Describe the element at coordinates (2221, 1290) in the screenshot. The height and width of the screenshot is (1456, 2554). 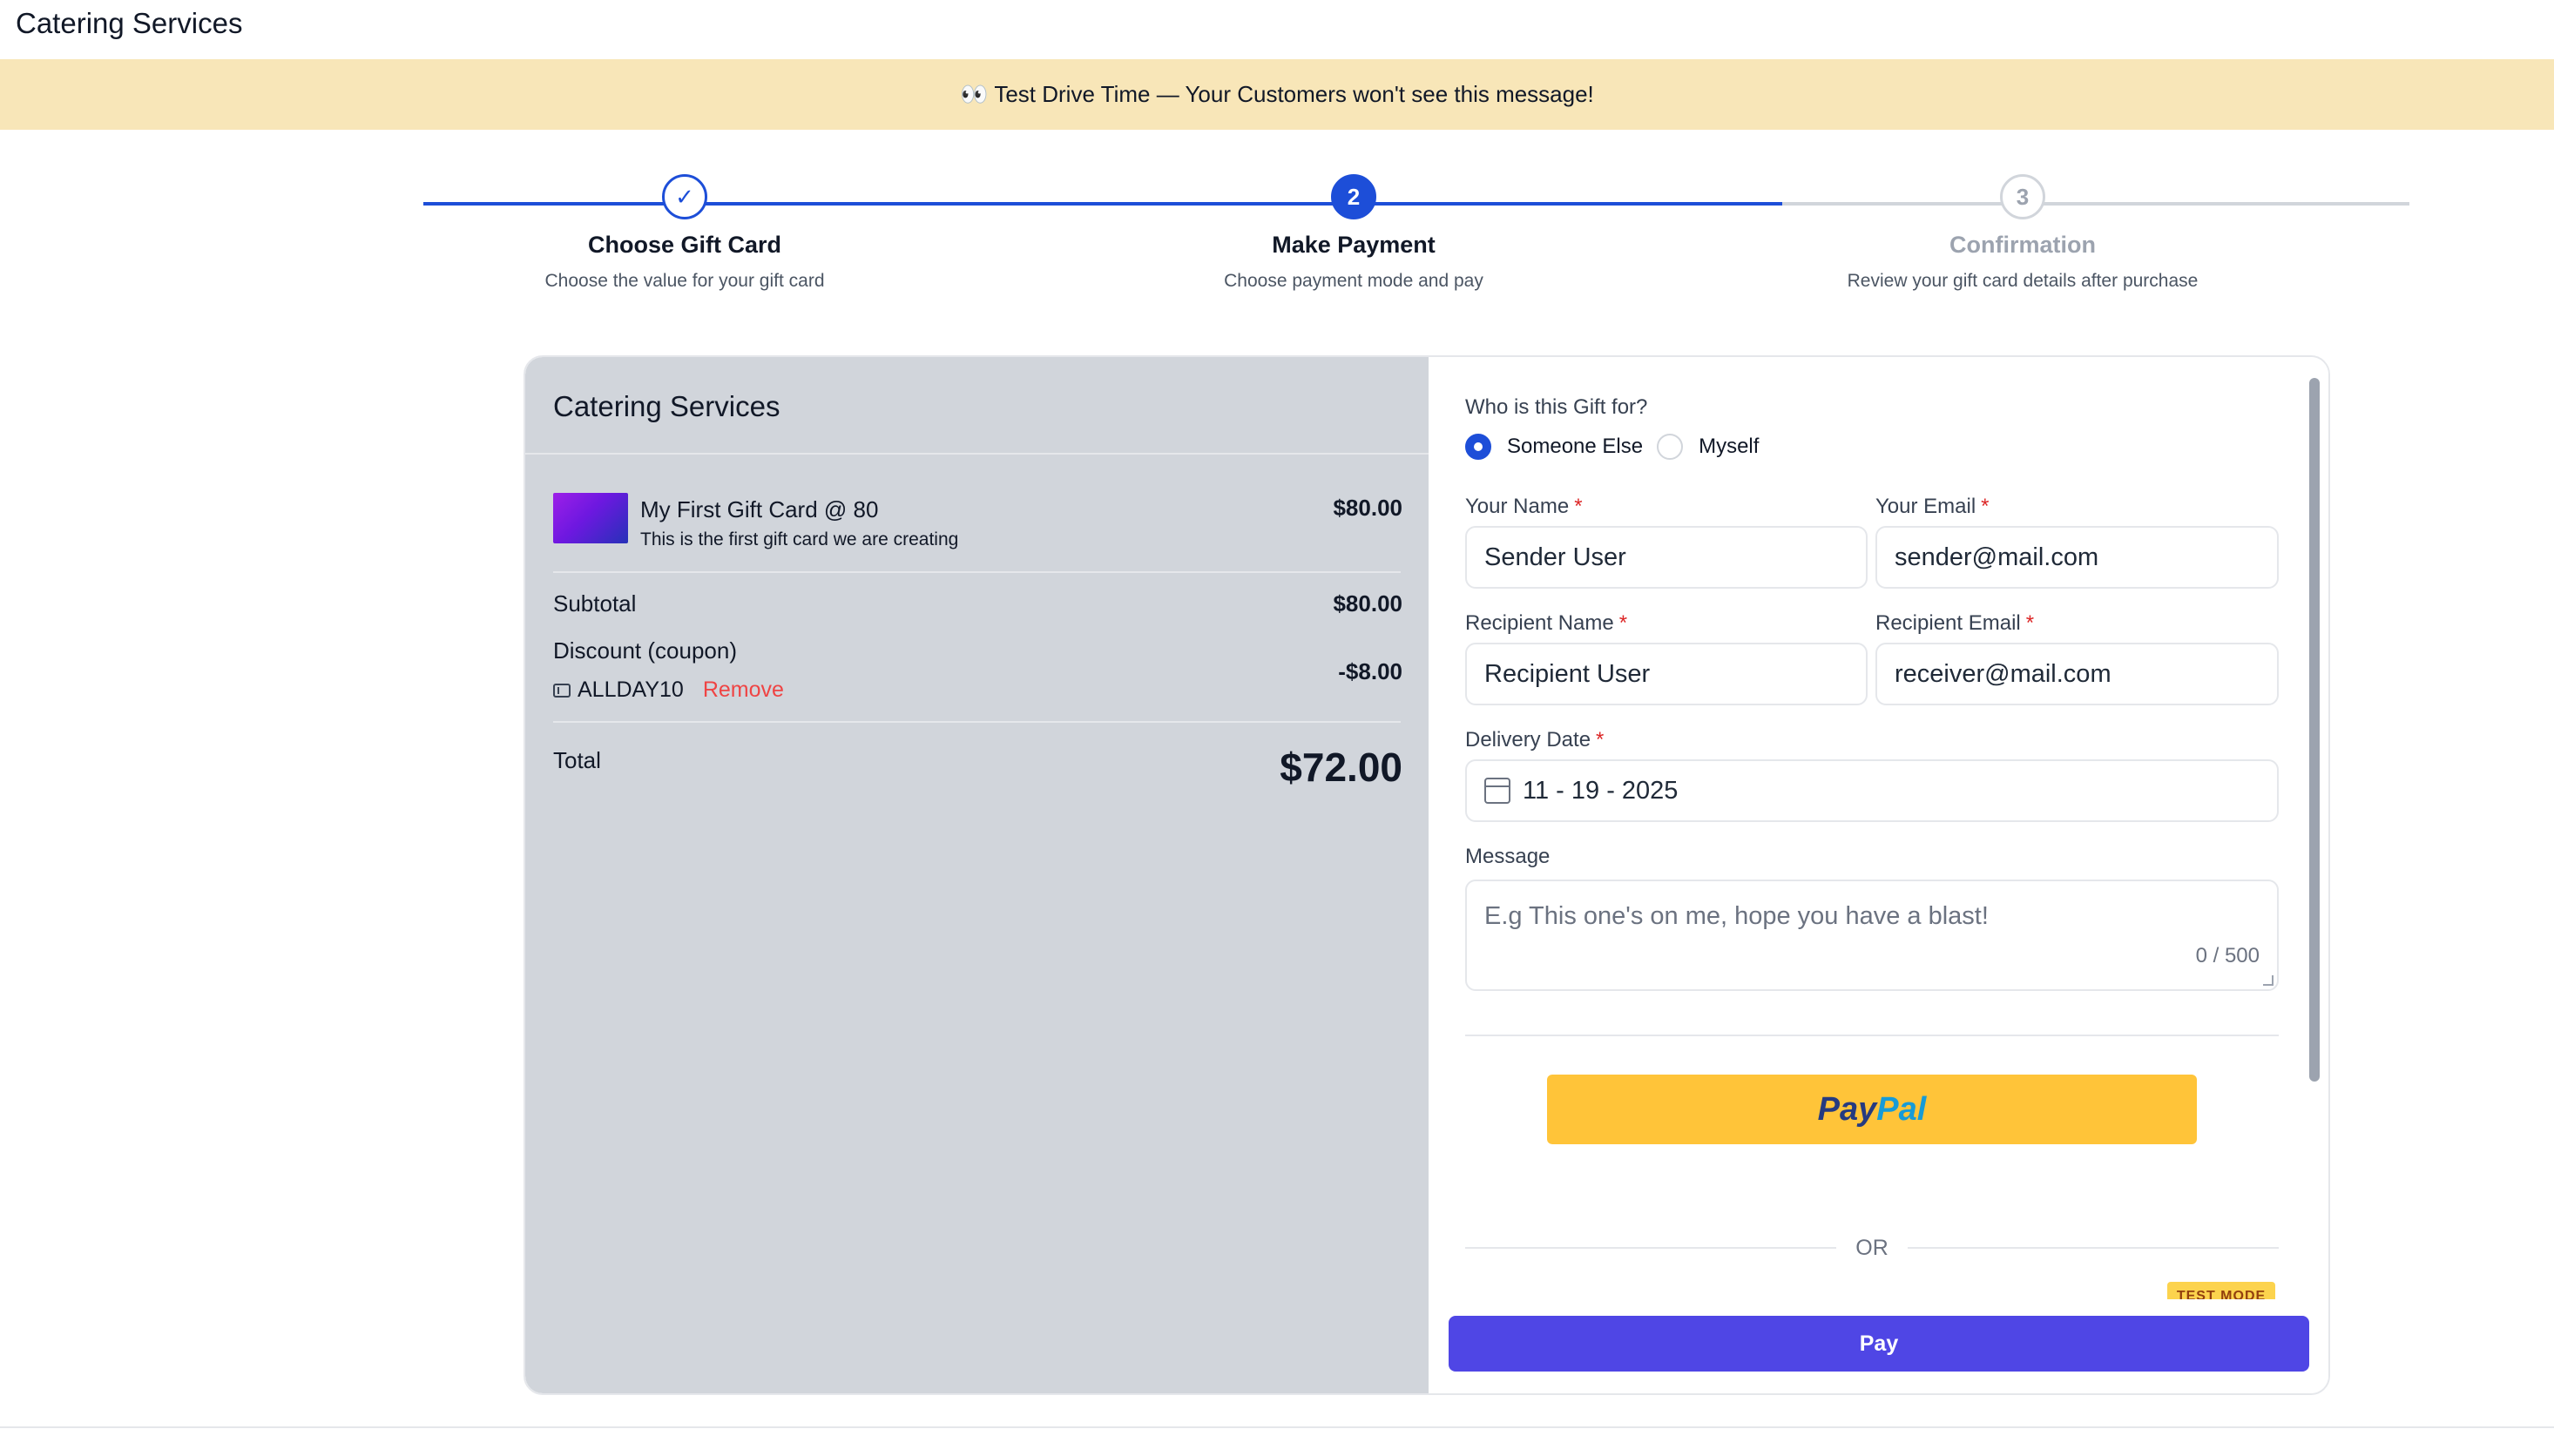
I see `test-mode-badge: TEST MODE` at that location.